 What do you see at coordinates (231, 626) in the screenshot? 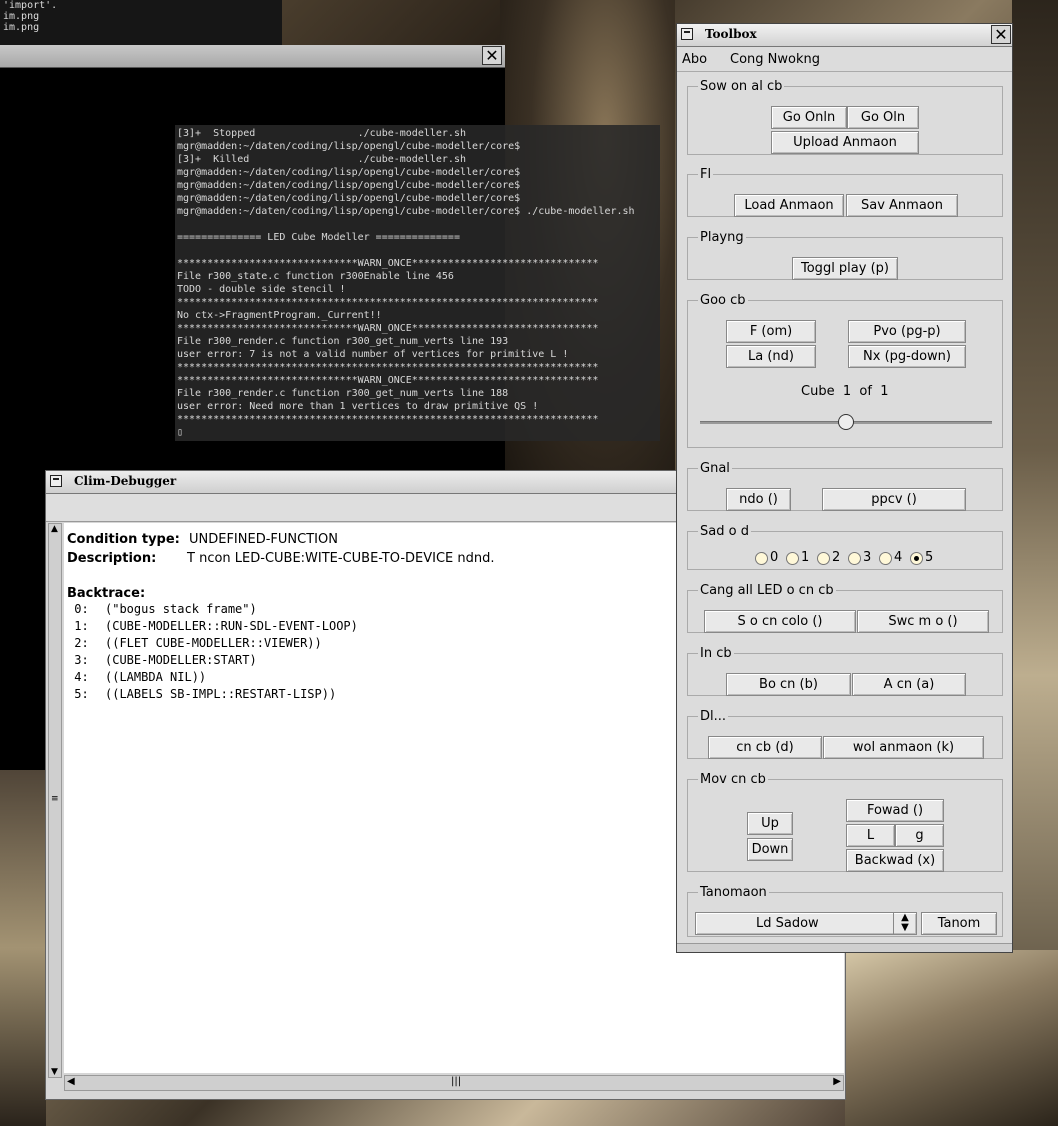
I see `frame-text: (CUBE-MODELLER::RUN-SDL-EVENT-LOOP)` at bounding box center [231, 626].